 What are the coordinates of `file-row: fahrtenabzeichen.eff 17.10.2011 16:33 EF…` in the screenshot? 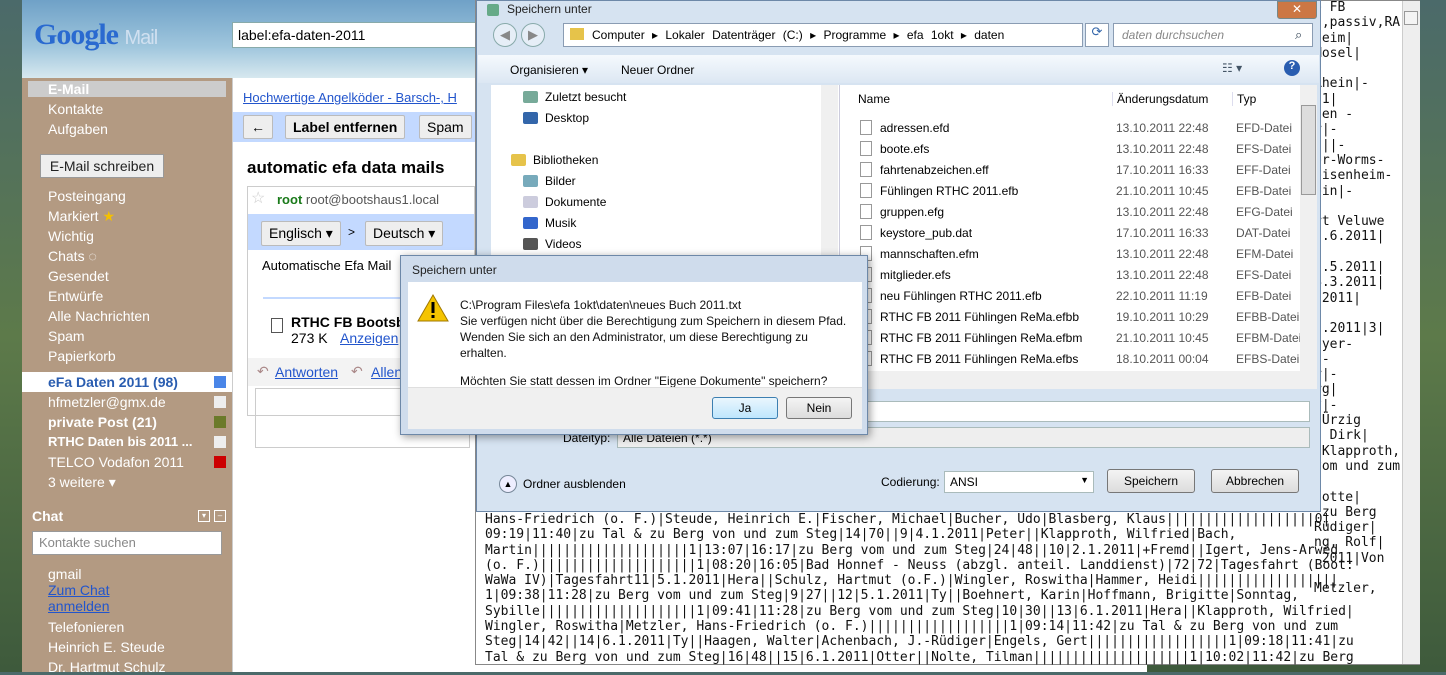 It's located at (1070, 169).